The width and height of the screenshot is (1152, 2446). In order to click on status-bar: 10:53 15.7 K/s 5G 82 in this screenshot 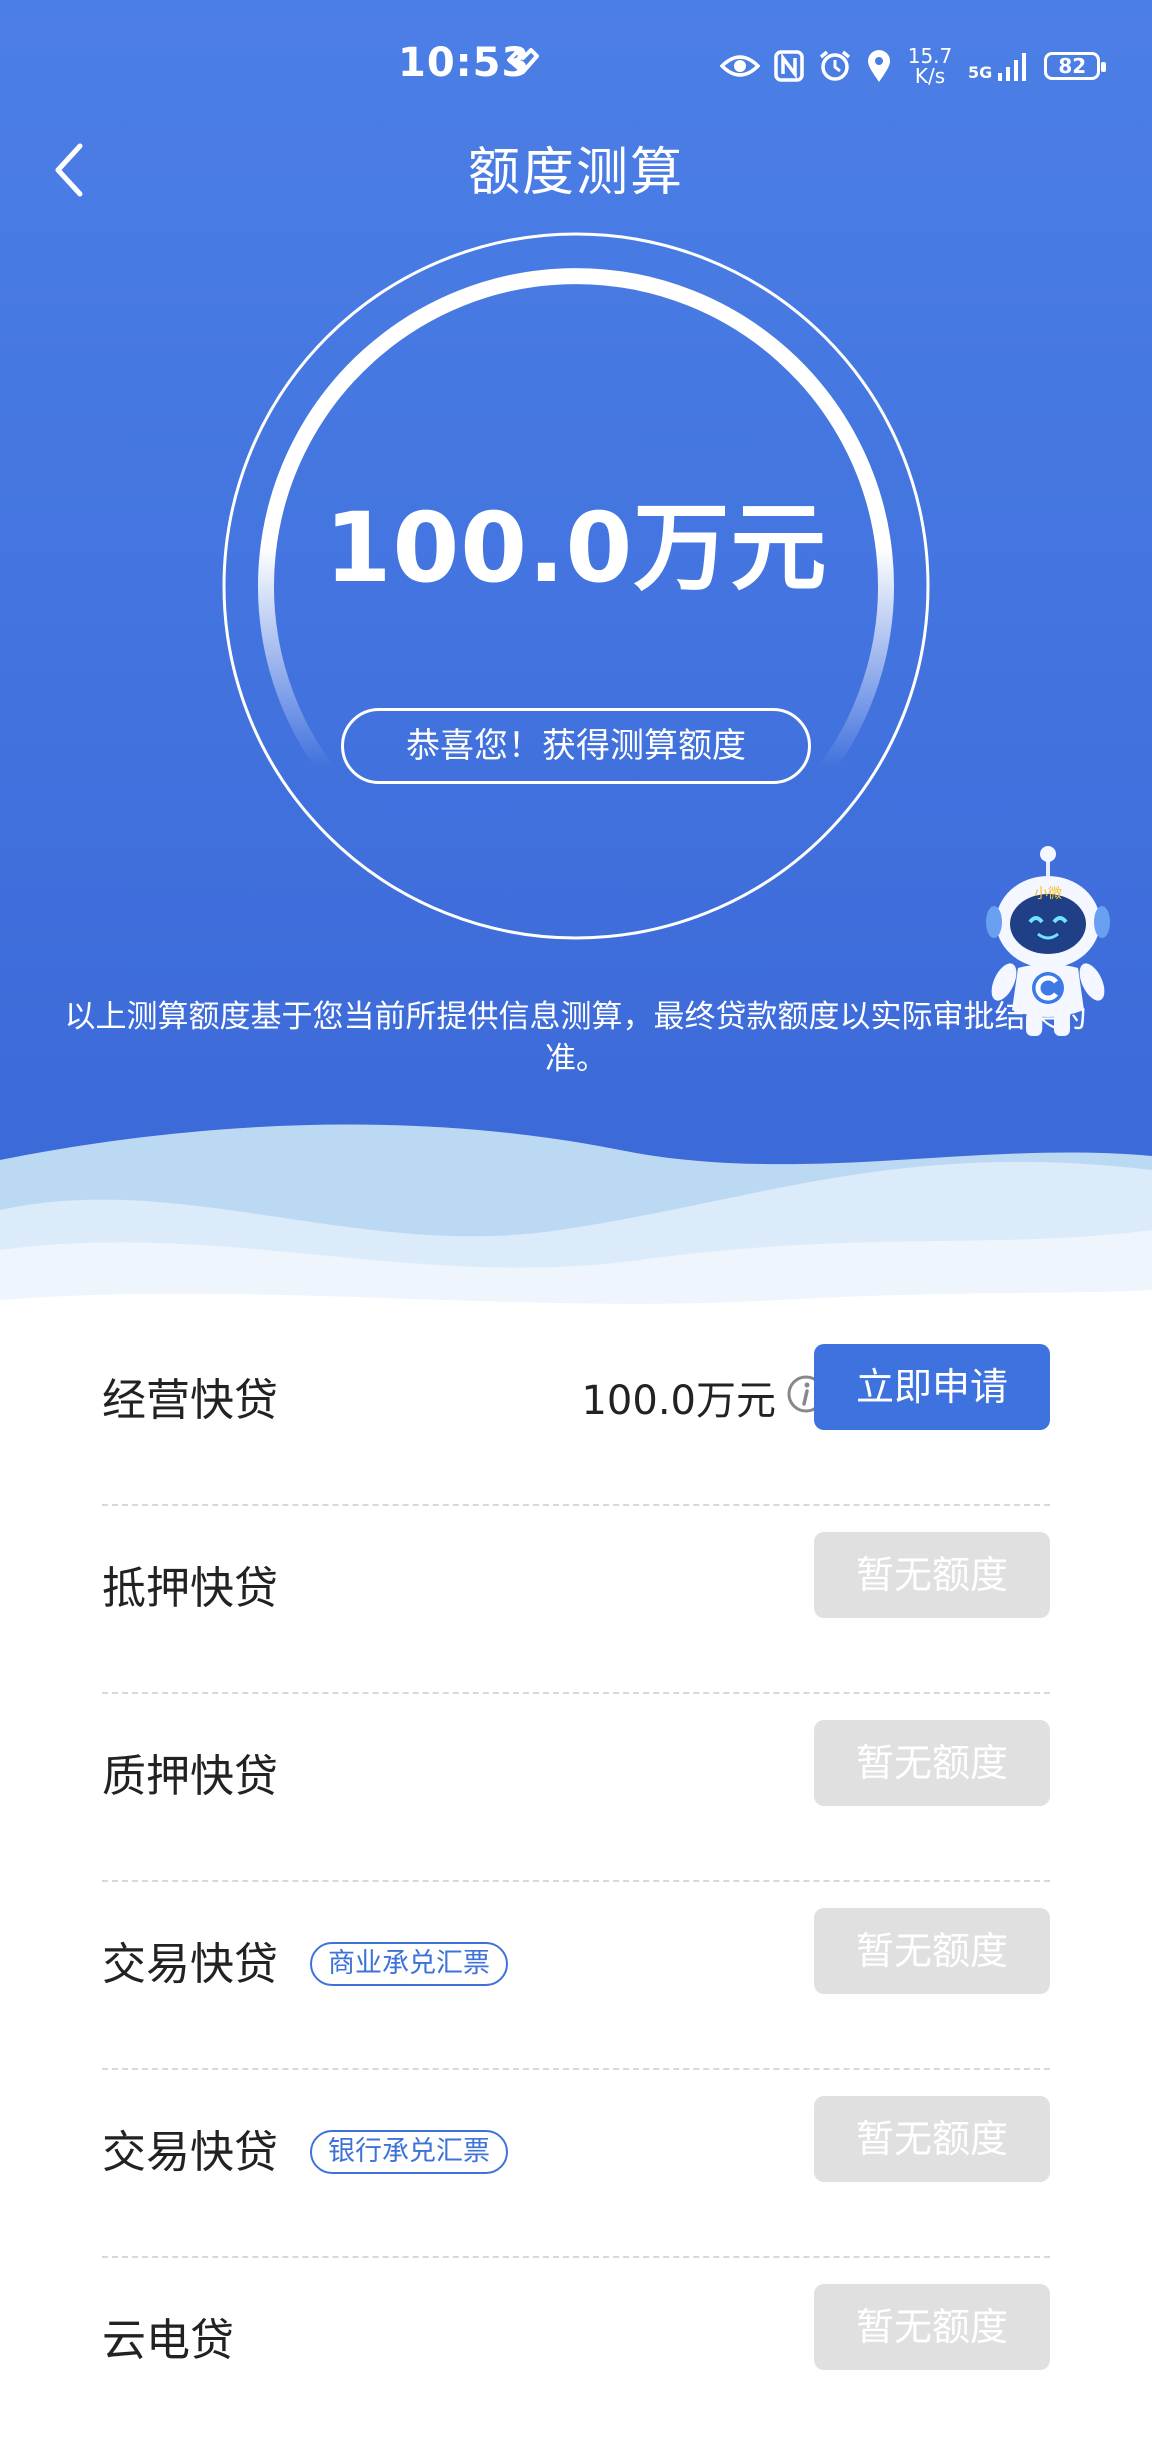, I will do `click(576, 65)`.